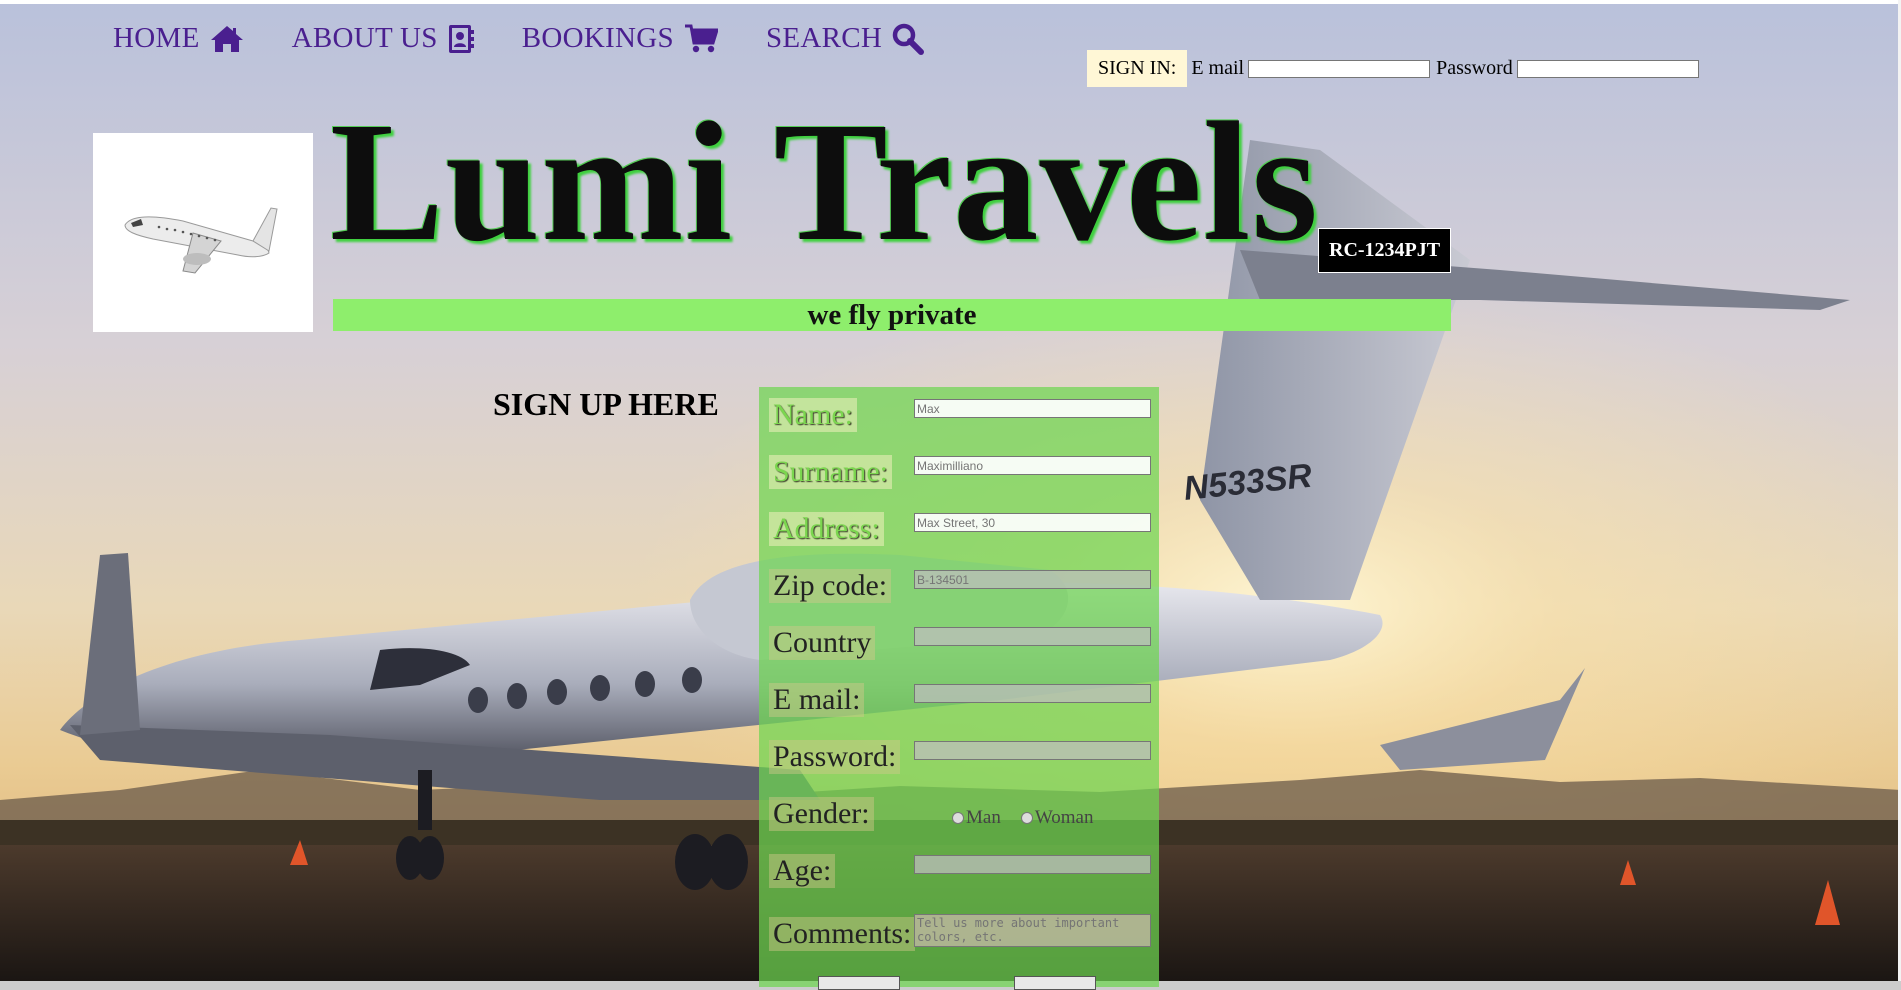 This screenshot has height=990, width=1901. What do you see at coordinates (1474, 68) in the screenshot?
I see `signin-password-label: Password` at bounding box center [1474, 68].